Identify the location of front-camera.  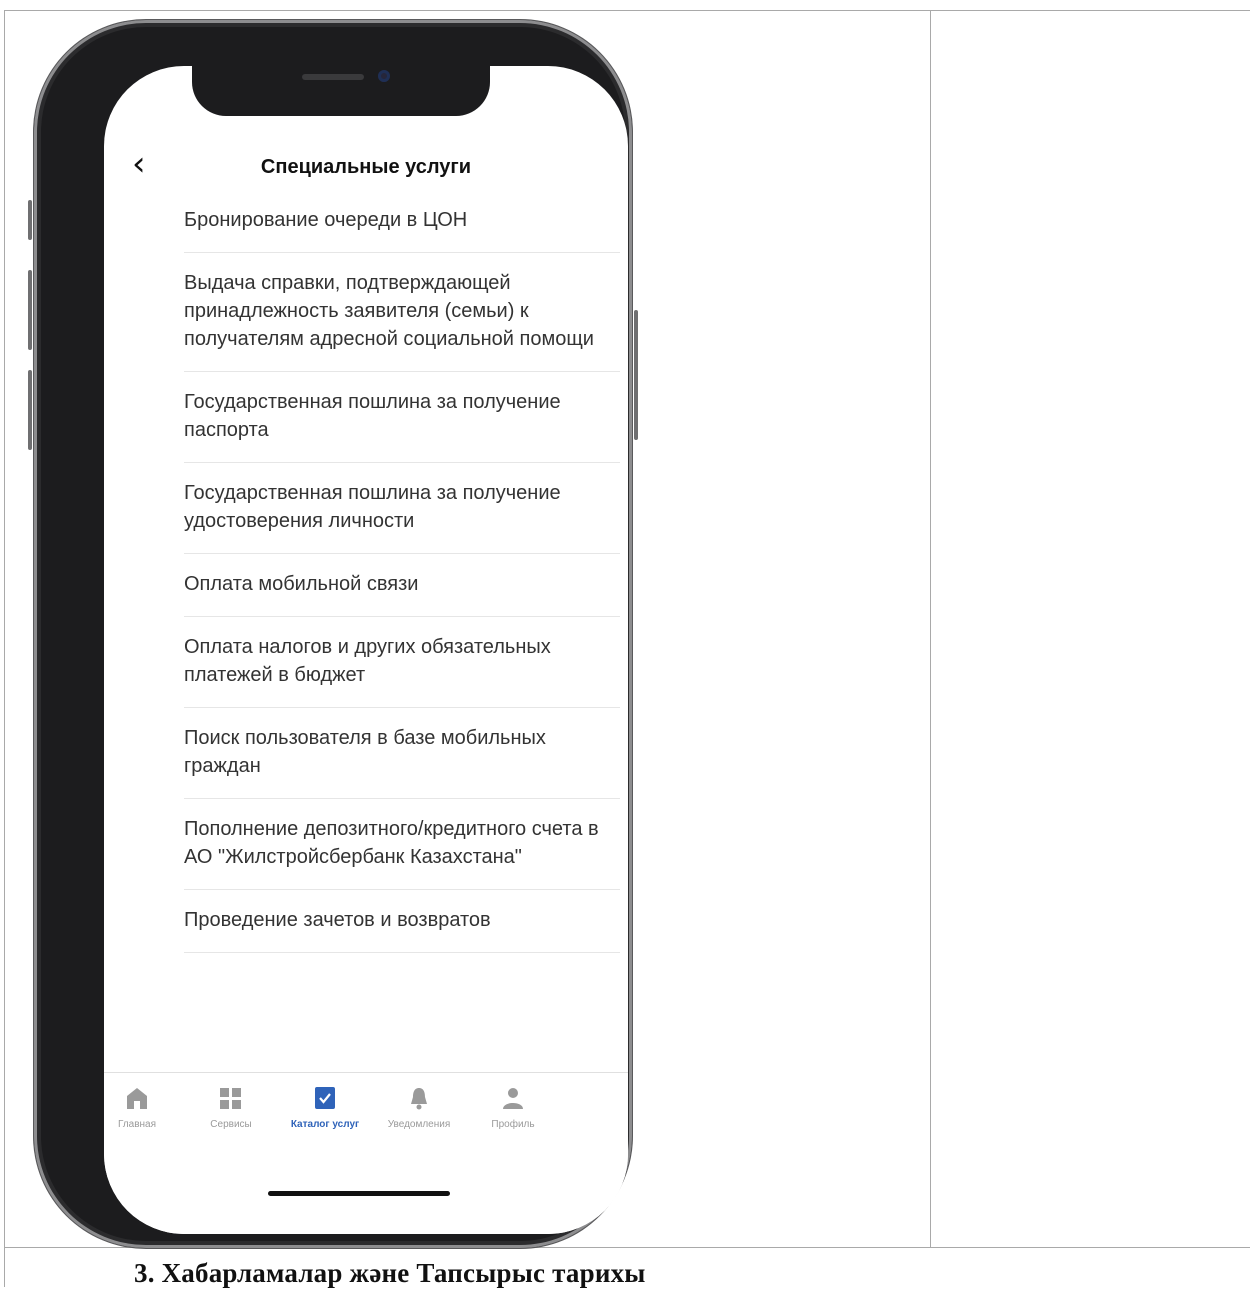
(384, 76).